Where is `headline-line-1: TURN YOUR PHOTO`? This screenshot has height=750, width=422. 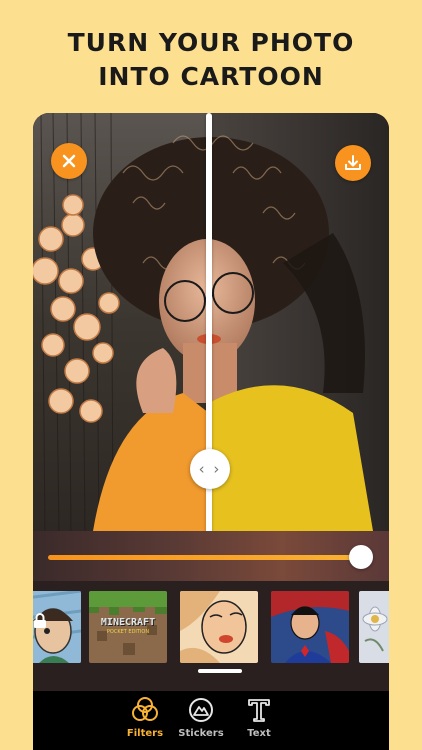 headline-line-1: TURN YOUR PHOTO is located at coordinates (211, 42).